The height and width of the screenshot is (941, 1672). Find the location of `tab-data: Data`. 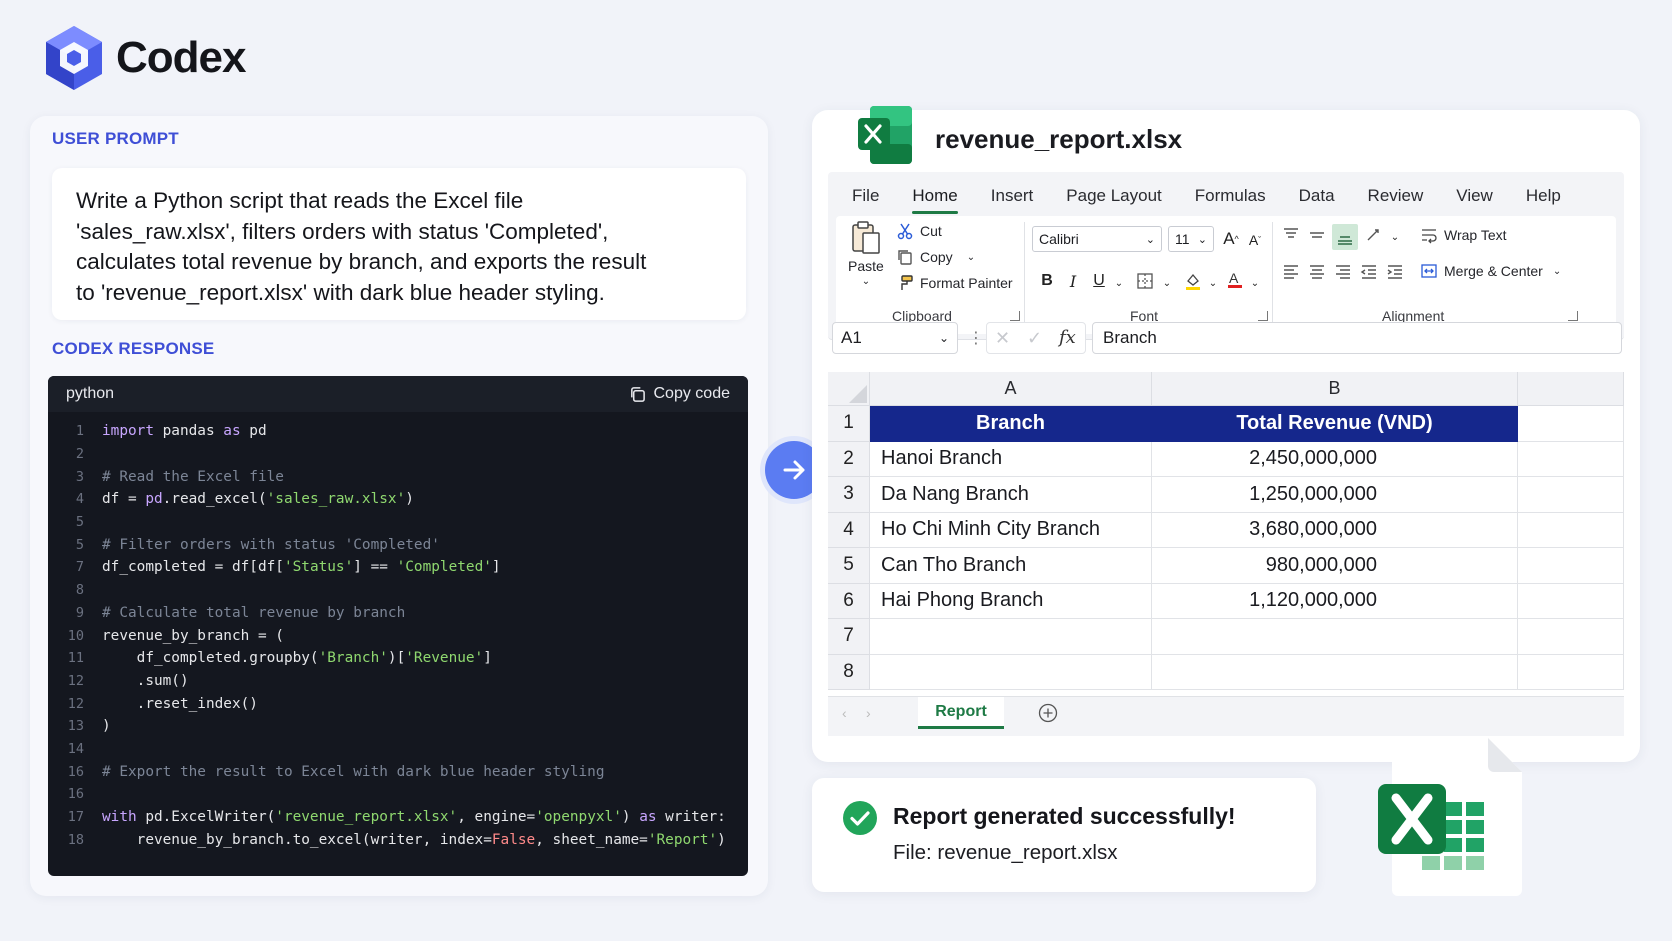

tab-data: Data is located at coordinates (1317, 196).